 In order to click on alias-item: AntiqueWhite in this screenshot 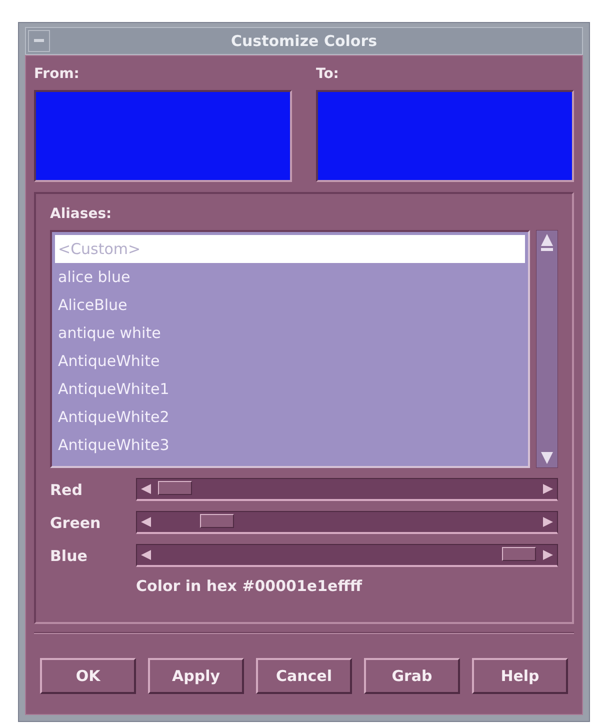, I will do `click(290, 361)`.